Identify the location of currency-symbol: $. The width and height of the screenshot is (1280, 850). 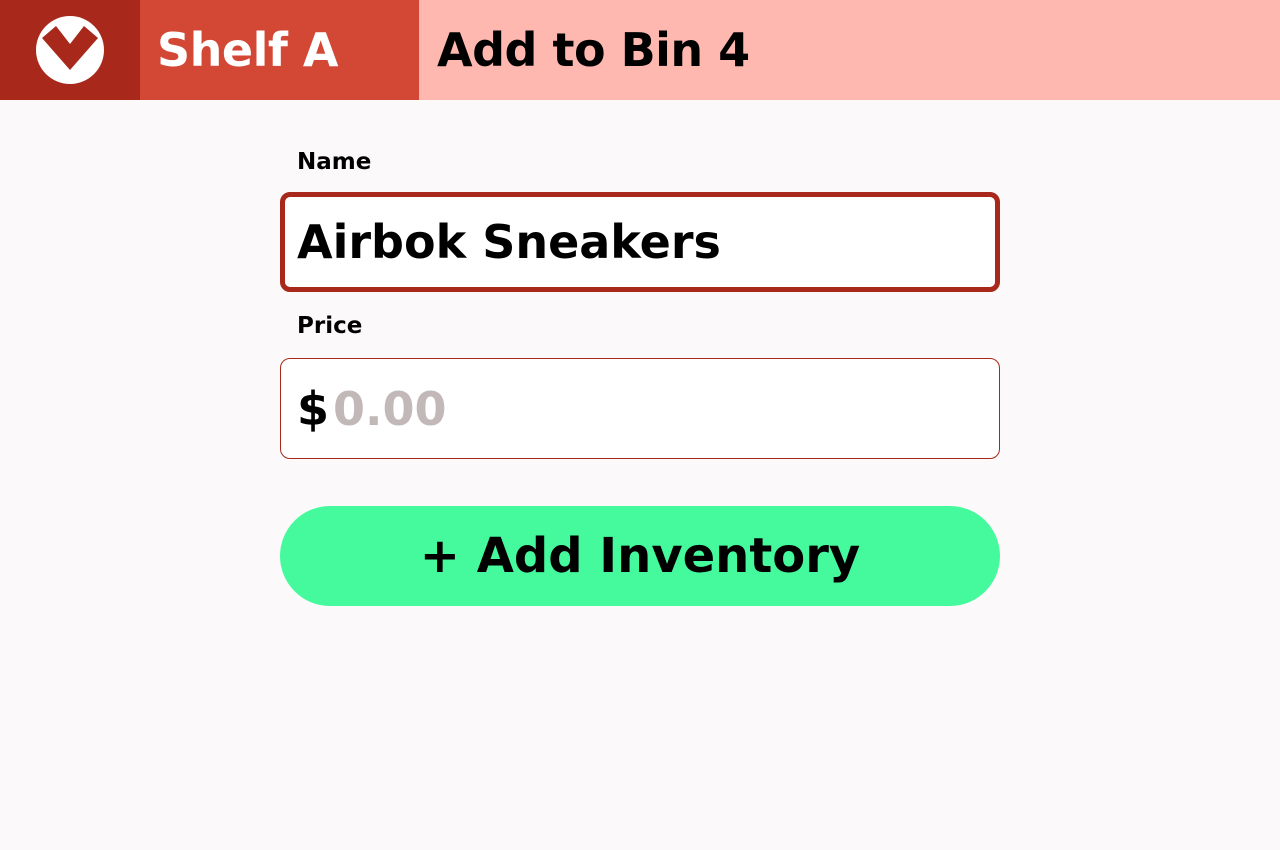
(313, 408).